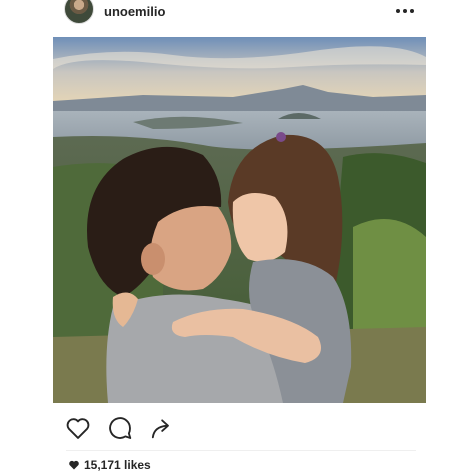 The height and width of the screenshot is (475, 475). Describe the element at coordinates (241, 450) in the screenshot. I see `divider` at that location.